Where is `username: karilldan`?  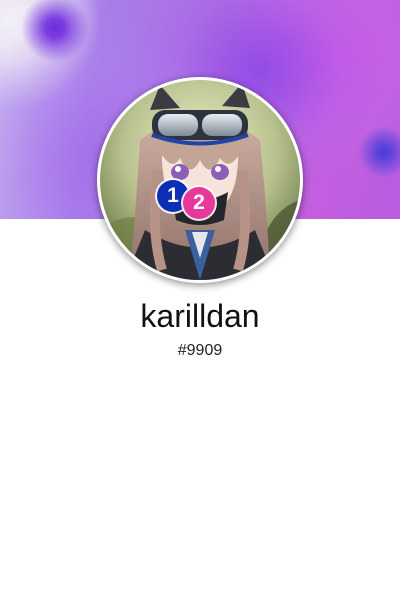 username: karilldan is located at coordinates (200, 316).